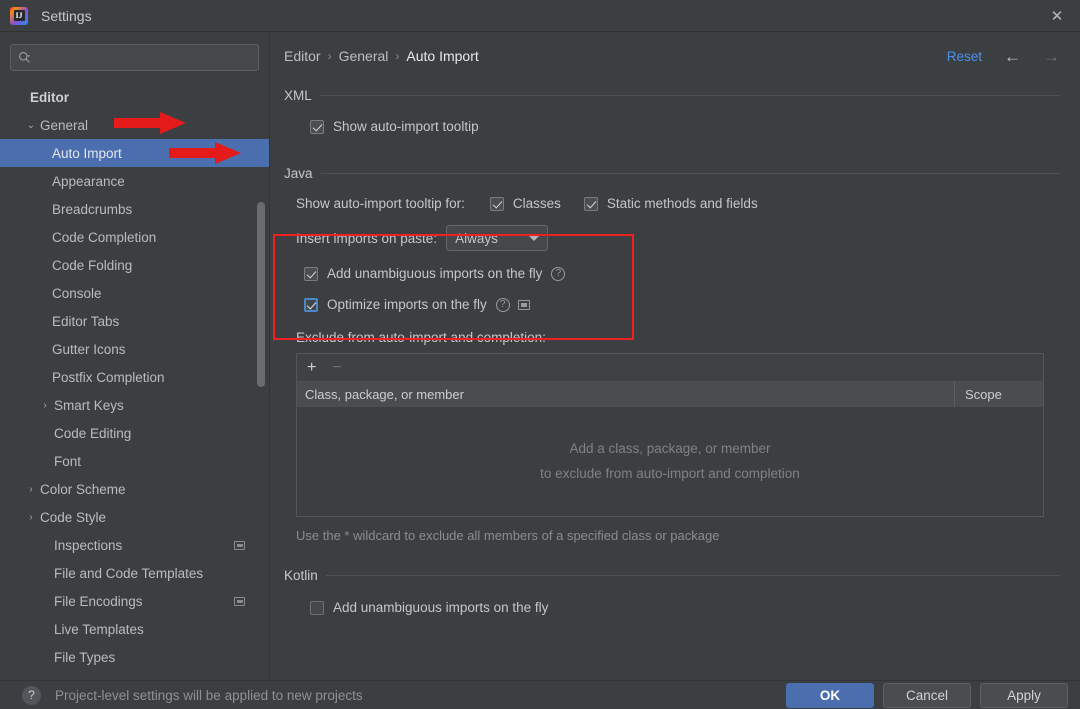 The height and width of the screenshot is (709, 1080). Describe the element at coordinates (141, 57) in the screenshot. I see `search-input` at that location.